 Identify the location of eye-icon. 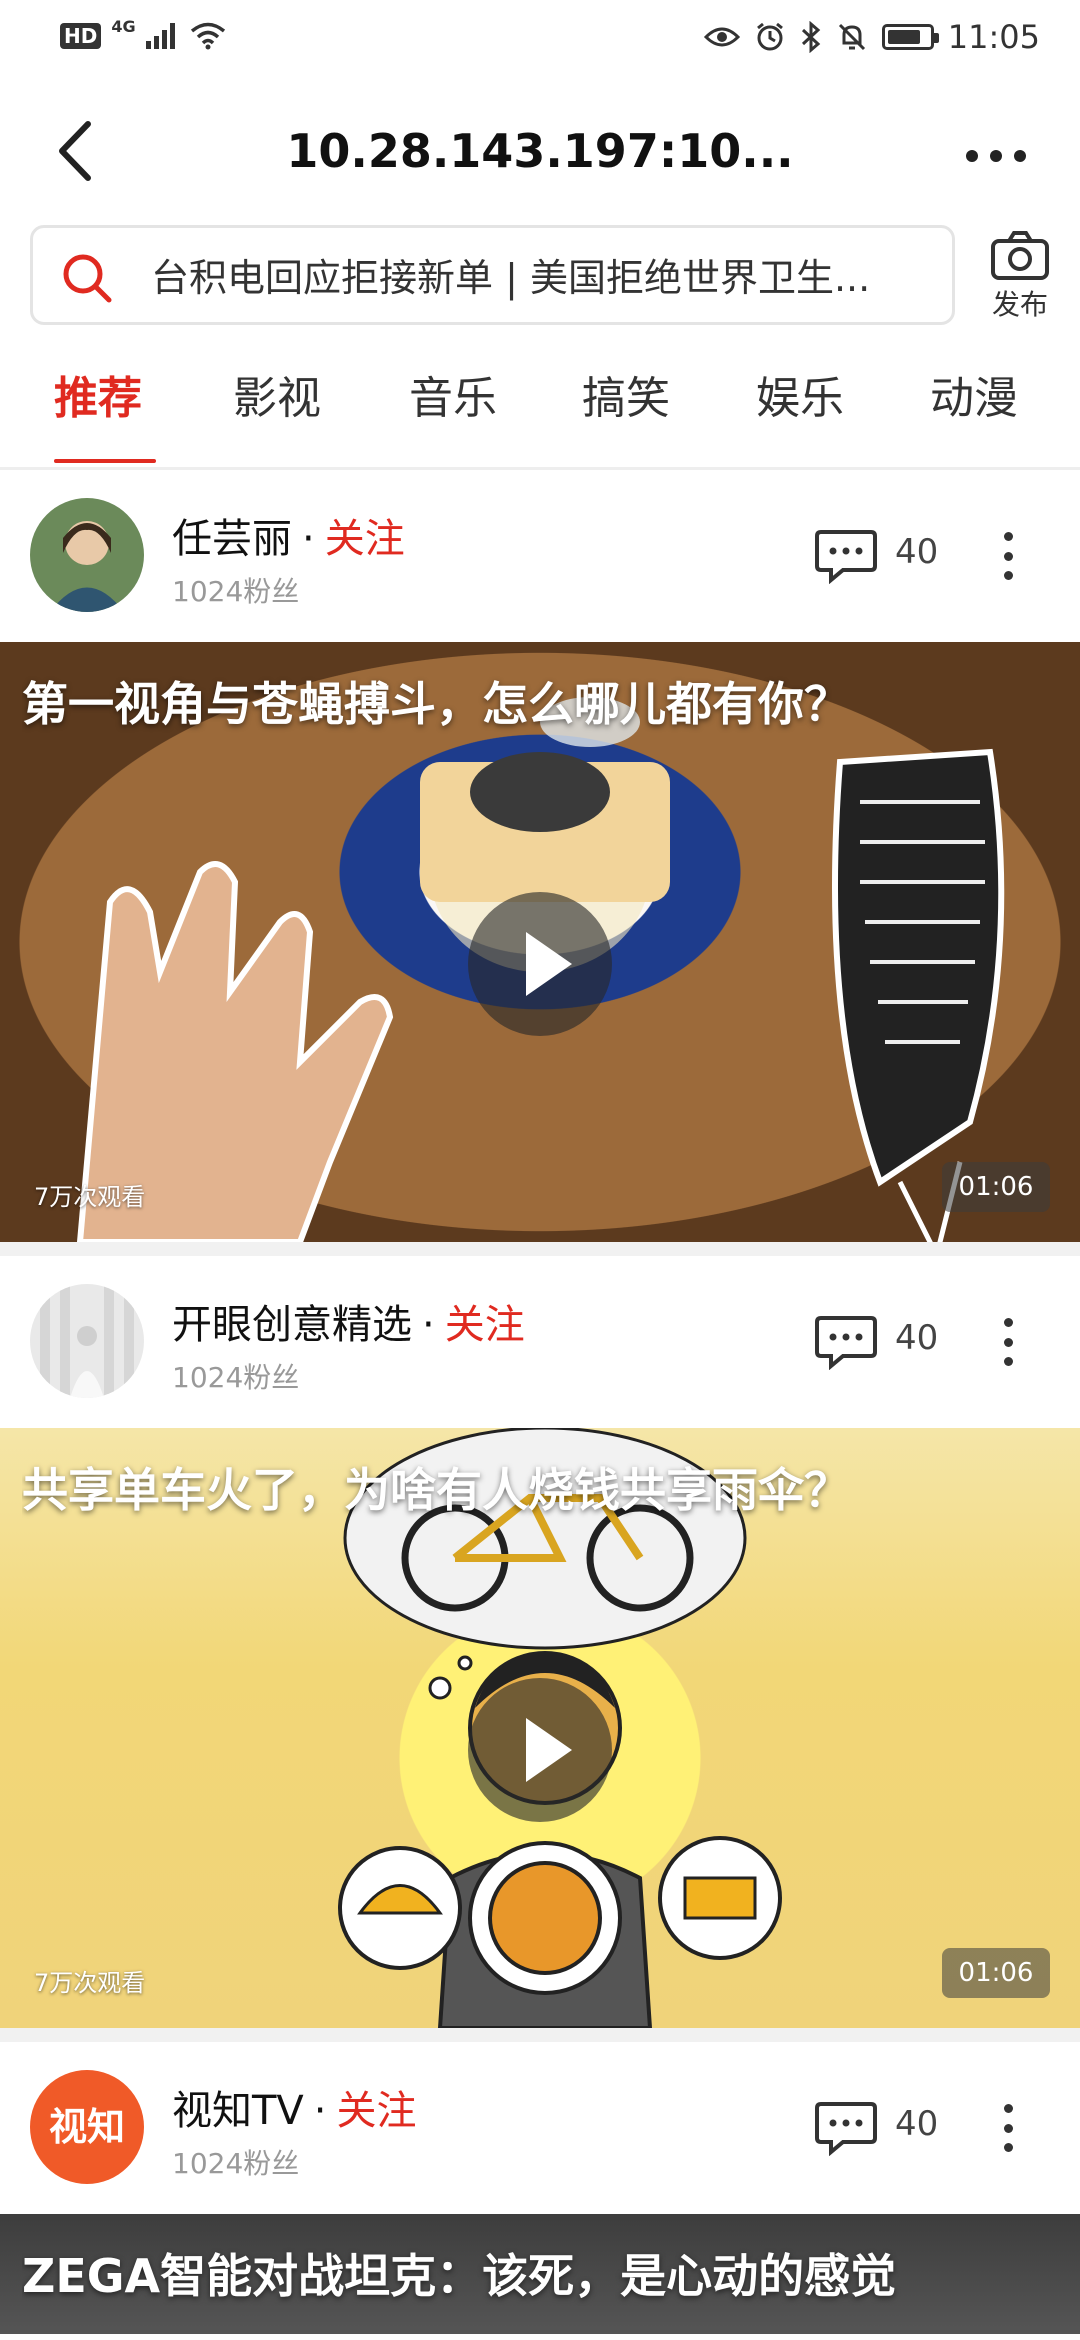
(721, 37).